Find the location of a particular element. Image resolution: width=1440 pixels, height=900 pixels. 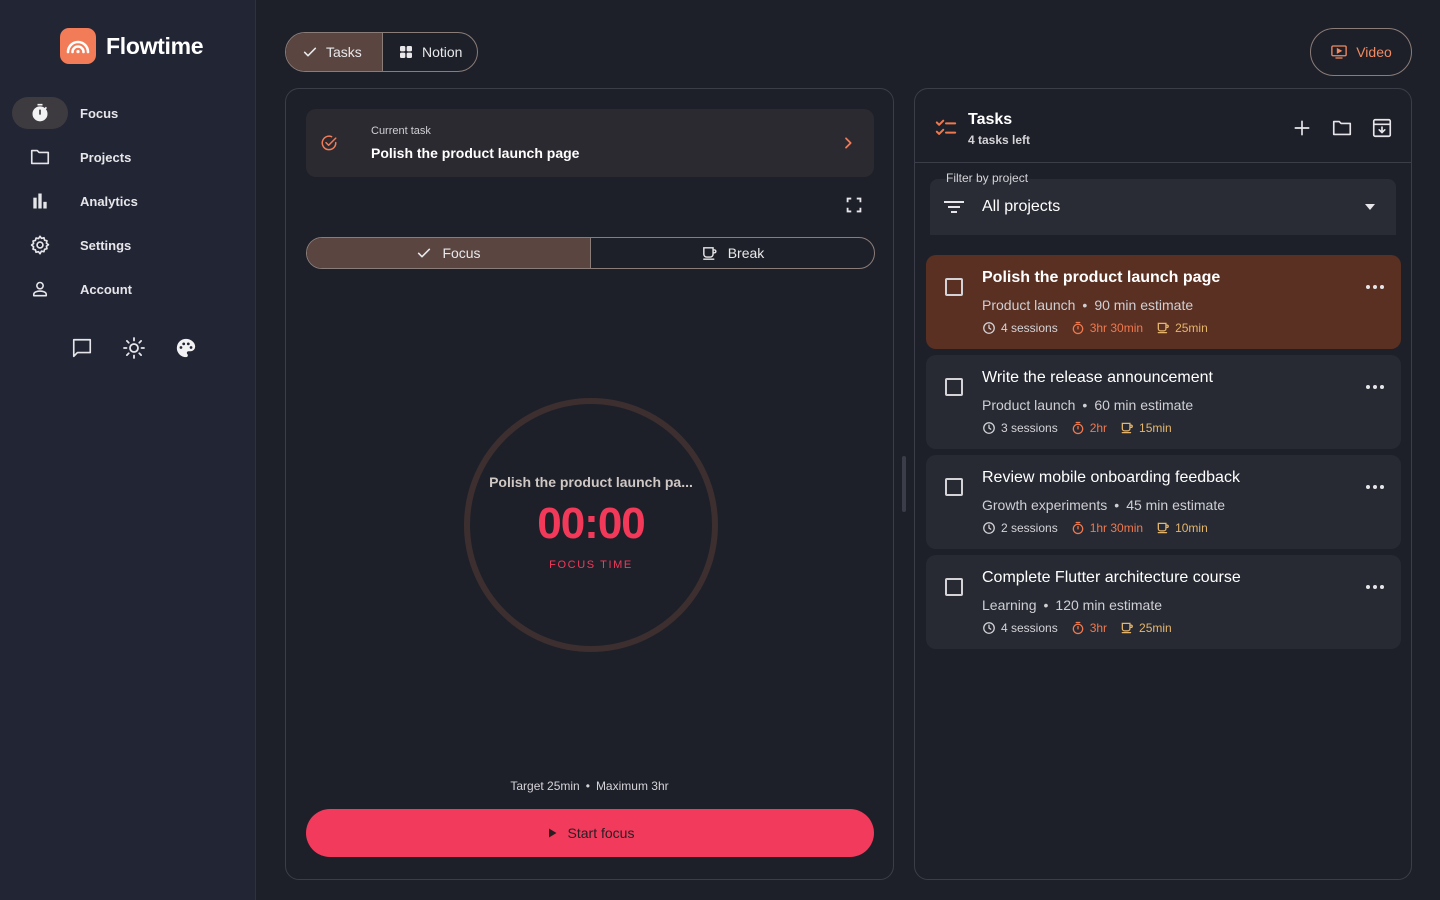

mode-focus-button: Focus is located at coordinates (448, 253).